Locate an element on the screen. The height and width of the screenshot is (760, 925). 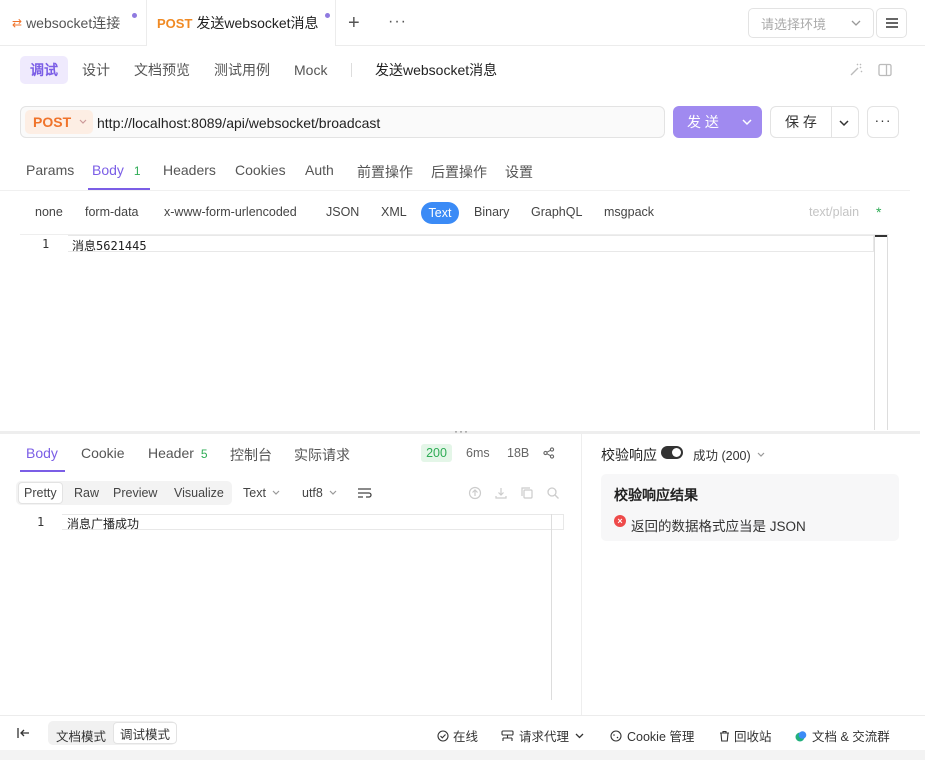
req-tab-headers: Headers is located at coordinates (189, 170).